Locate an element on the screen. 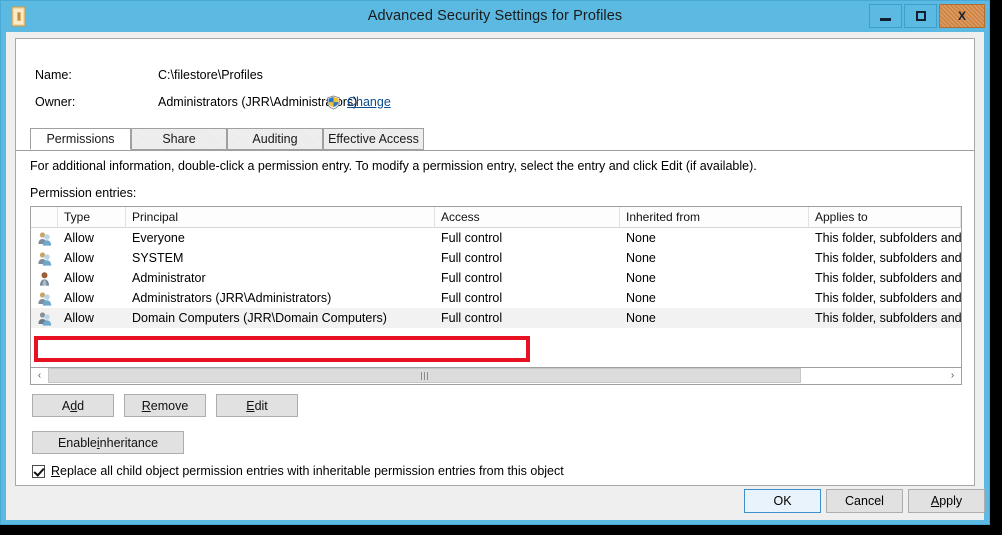  column-header-inherited: Inherited from is located at coordinates (714, 217).